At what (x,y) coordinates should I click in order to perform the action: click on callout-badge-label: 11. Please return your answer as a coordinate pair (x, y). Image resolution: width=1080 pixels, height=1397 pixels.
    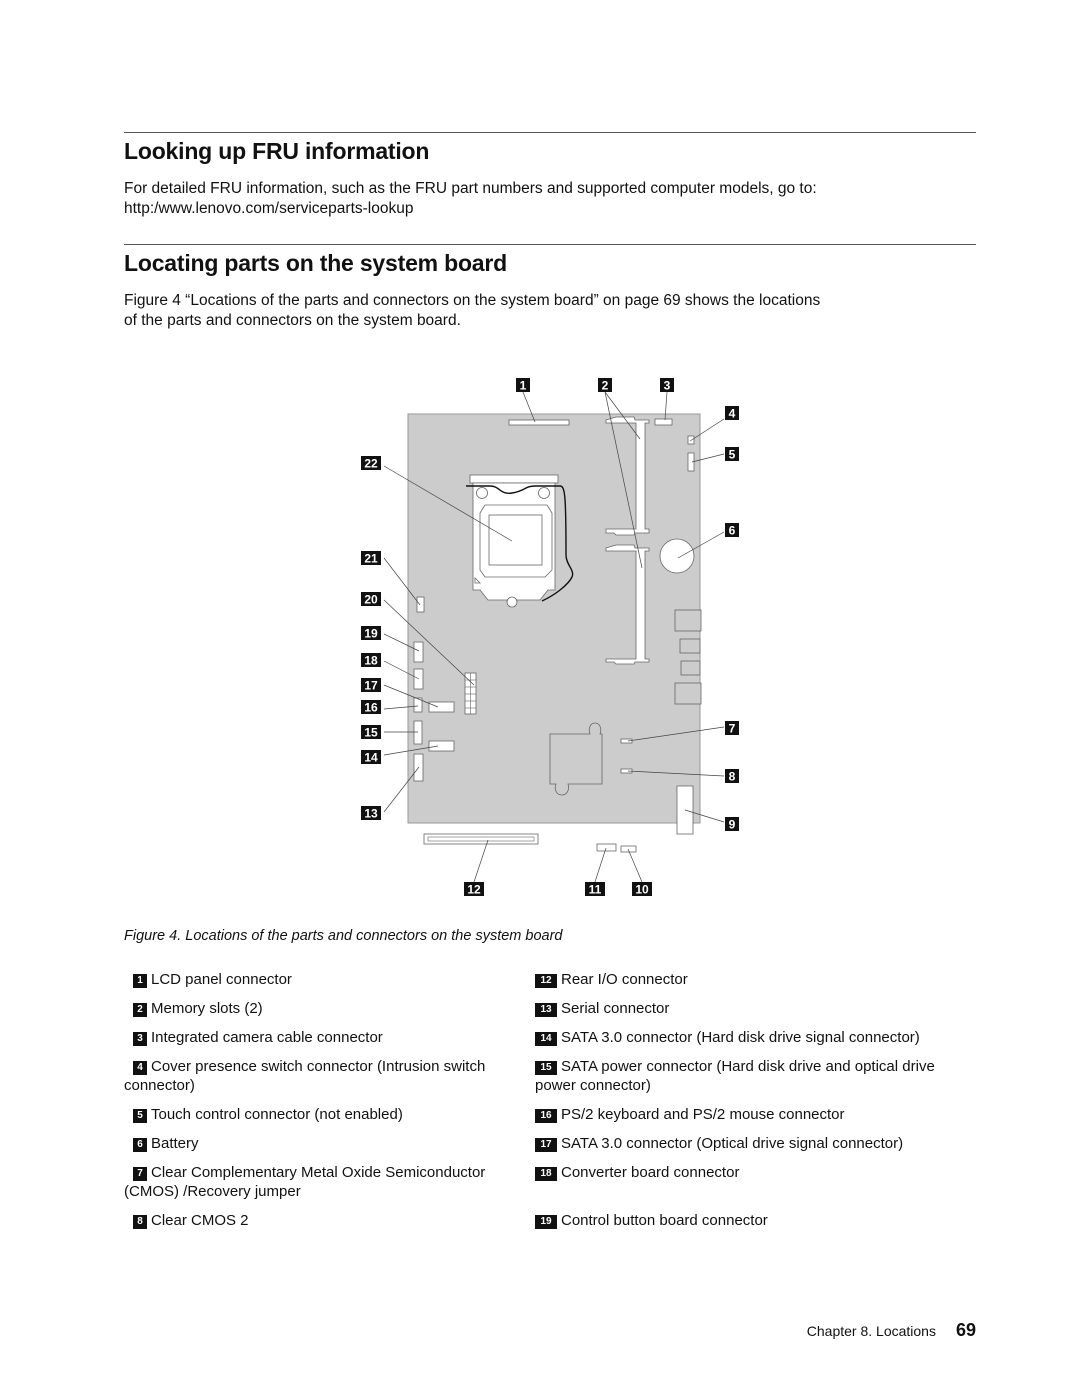
    Looking at the image, I should click on (595, 890).